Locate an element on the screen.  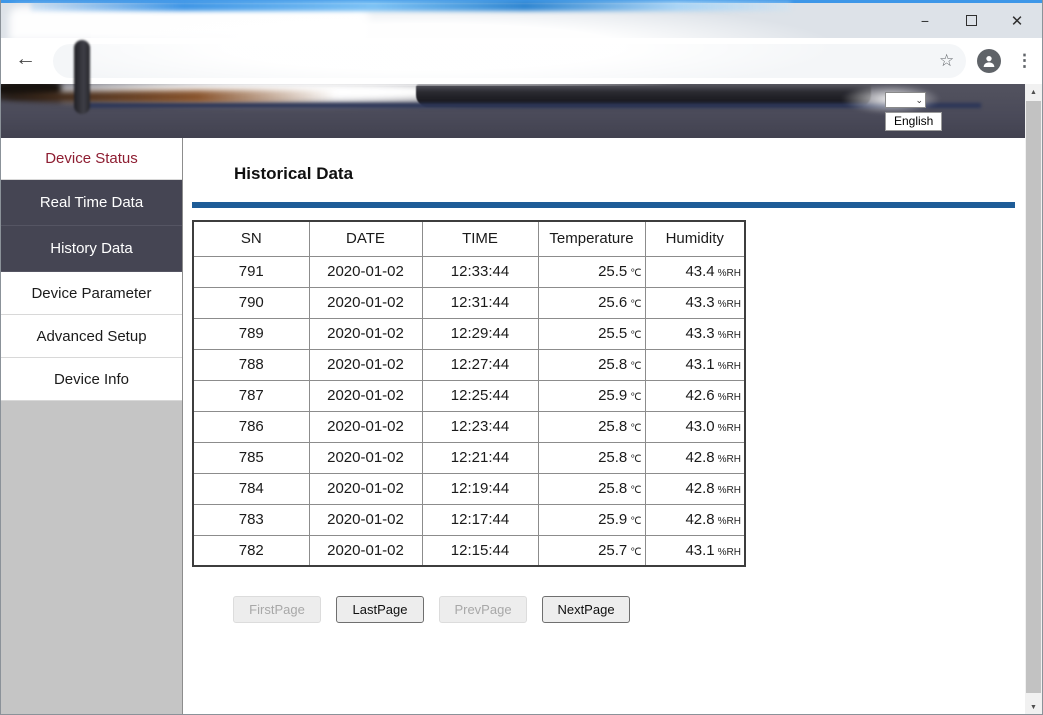
cell-humidity: 42.6 %RH is located at coordinates (695, 395).